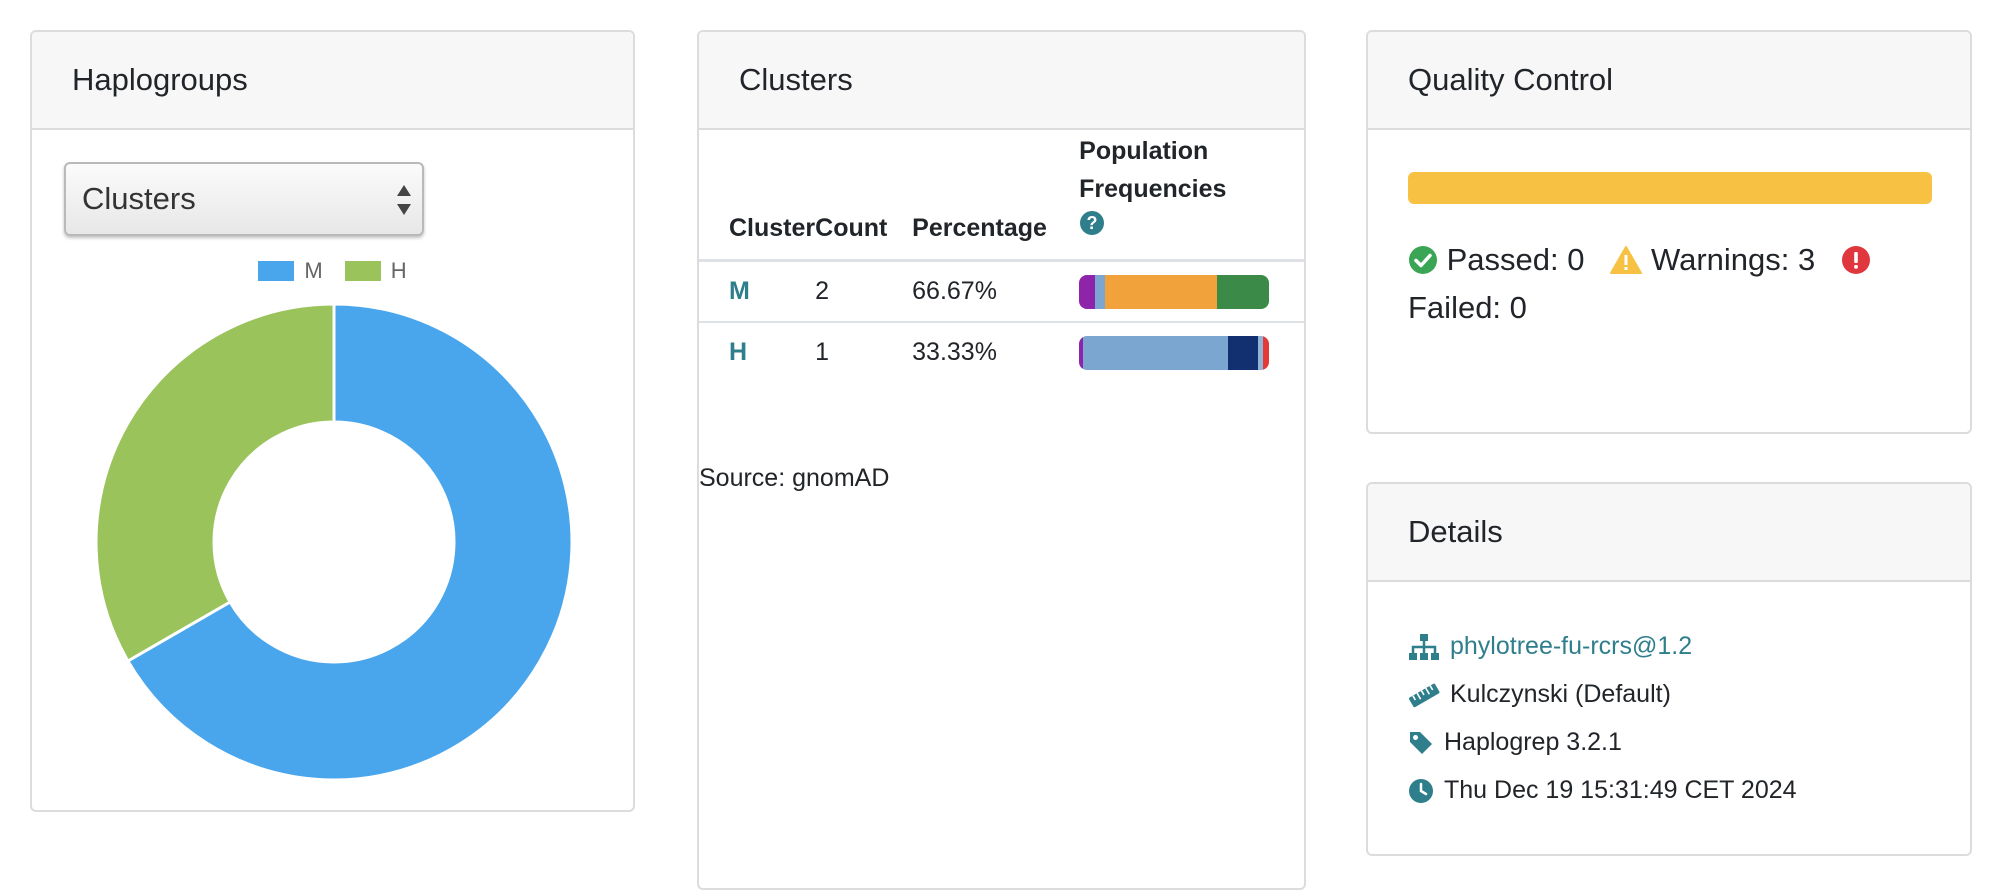  I want to click on clusters-title: Clusters, so click(1001, 81).